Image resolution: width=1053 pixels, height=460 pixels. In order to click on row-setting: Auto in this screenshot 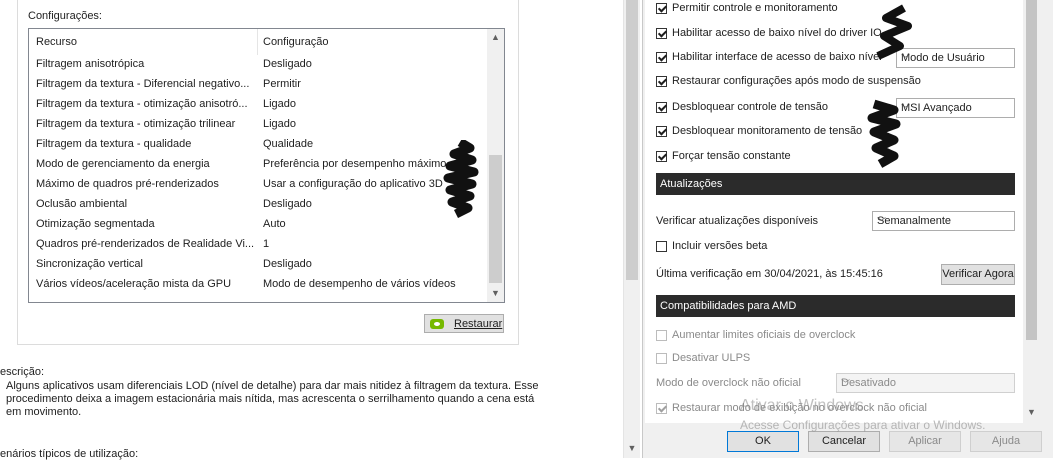, I will do `click(274, 224)`.